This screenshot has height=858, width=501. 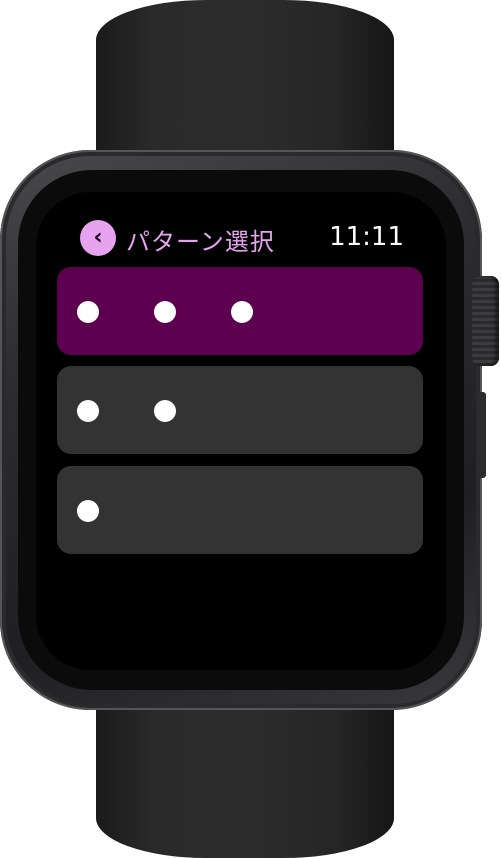 I want to click on pattern-option-two-dots, so click(x=240, y=410).